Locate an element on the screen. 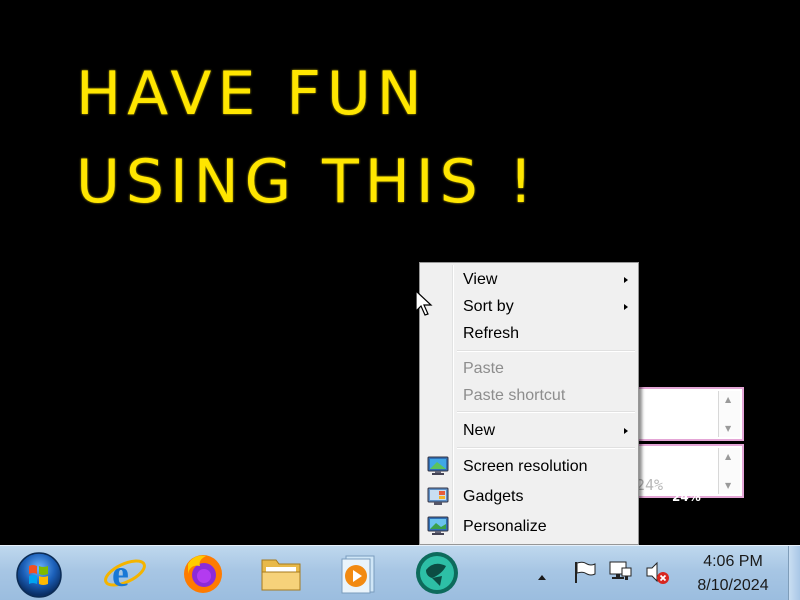 The width and height of the screenshot is (800, 600). show-desktop-button is located at coordinates (794, 573).